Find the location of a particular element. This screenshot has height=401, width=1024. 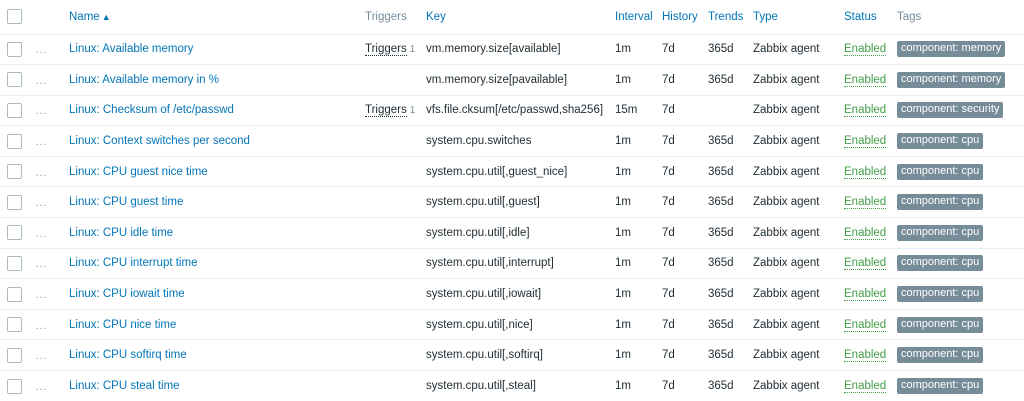

sort-by-status-header: Status is located at coordinates (870, 17).